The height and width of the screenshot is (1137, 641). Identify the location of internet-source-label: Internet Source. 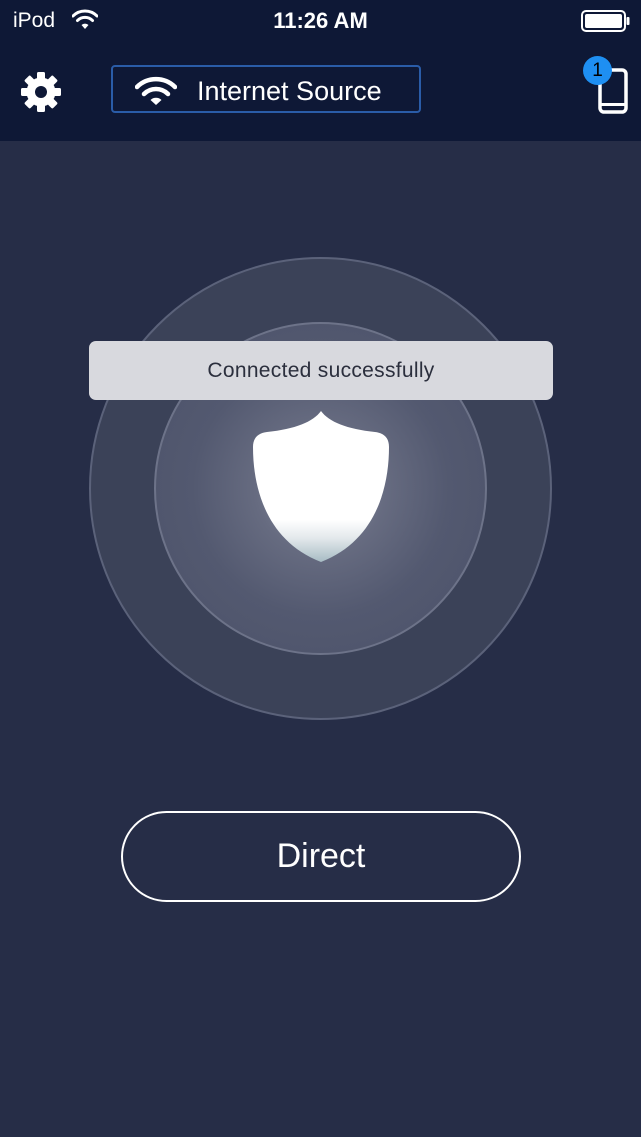
(289, 91).